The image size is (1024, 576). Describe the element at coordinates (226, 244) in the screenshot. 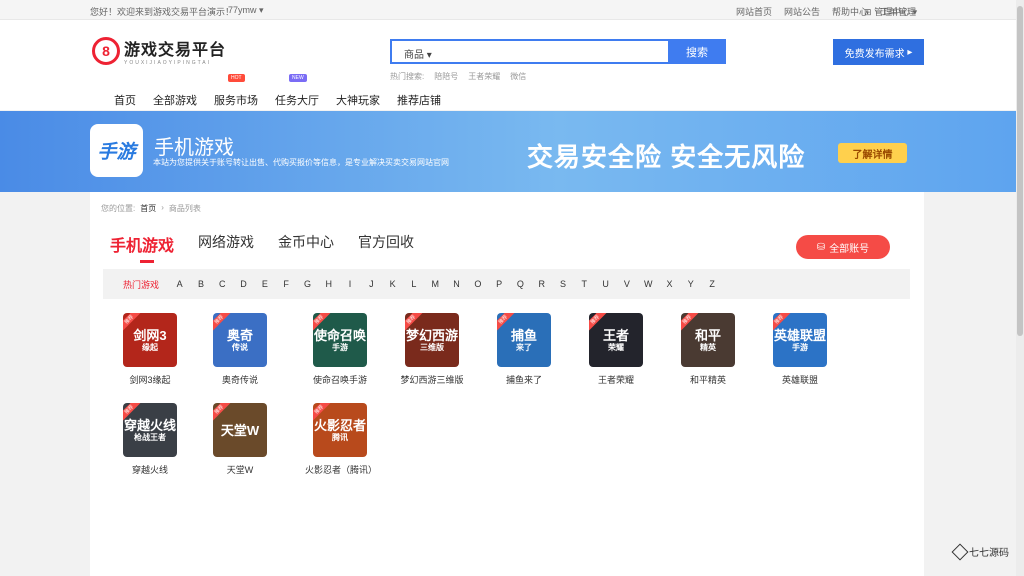

I see `tab-online-games: 网络游戏` at that location.